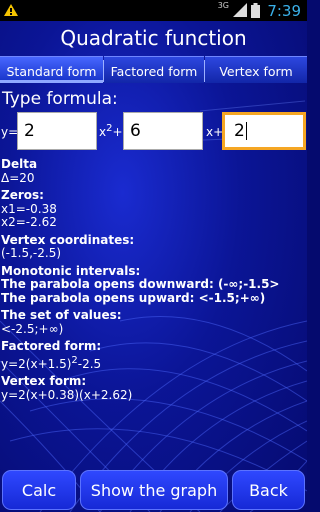  Describe the element at coordinates (255, 10) in the screenshot. I see `battery-icon` at that location.